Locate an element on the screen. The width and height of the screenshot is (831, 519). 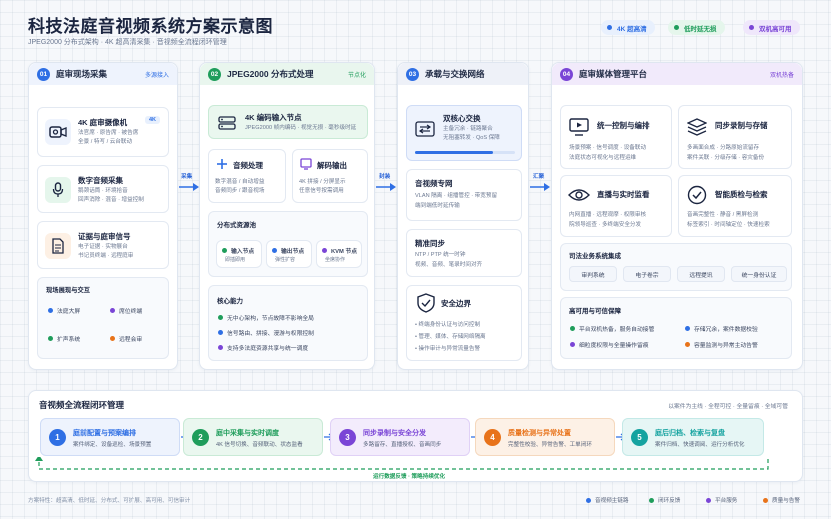
node-kvm: KVM 节点 坐席协作 is located at coordinates (339, 254).